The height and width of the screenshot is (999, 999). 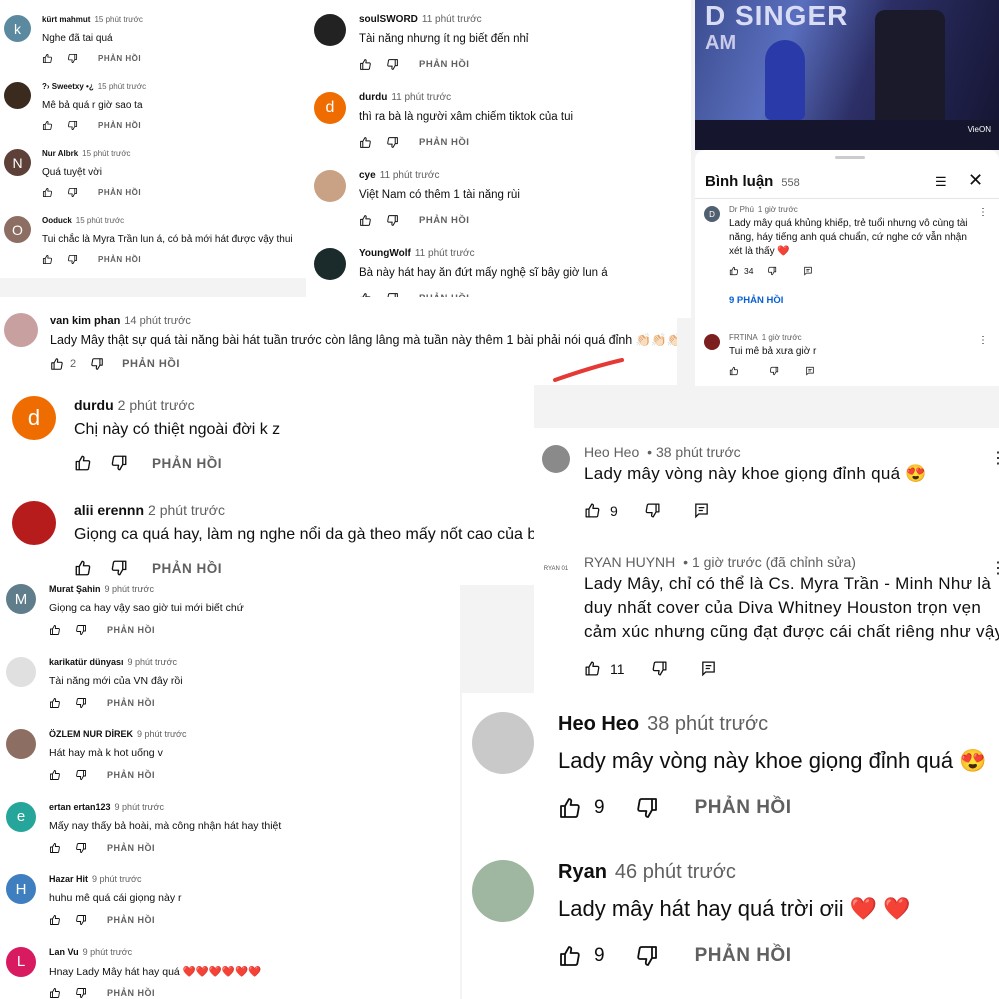 What do you see at coordinates (66, 19) in the screenshot?
I see `author-name: kürt mahmut` at bounding box center [66, 19].